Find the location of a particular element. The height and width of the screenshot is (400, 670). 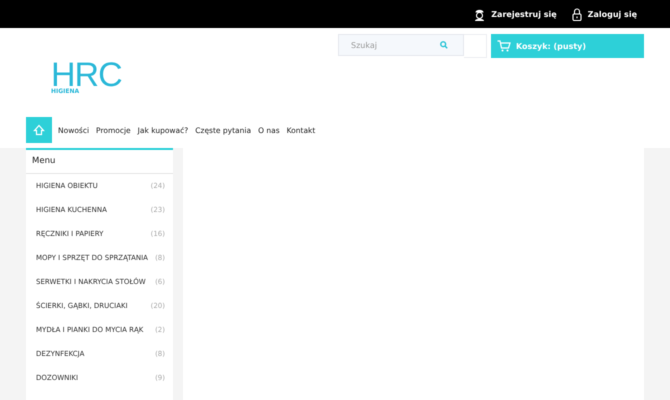

home-button is located at coordinates (39, 130).